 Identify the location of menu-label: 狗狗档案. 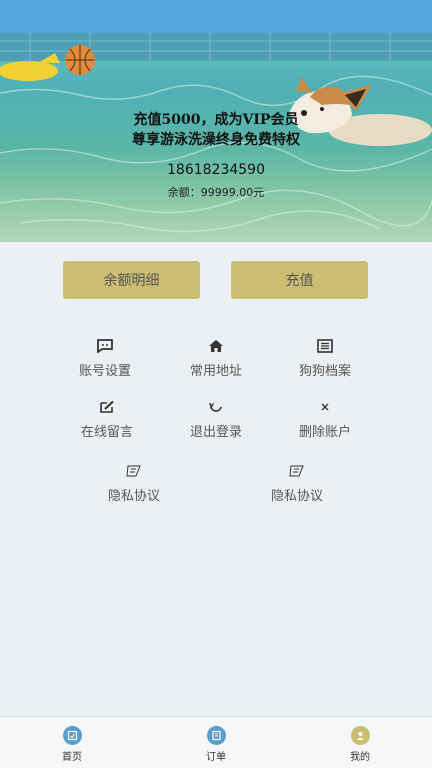
(324, 371).